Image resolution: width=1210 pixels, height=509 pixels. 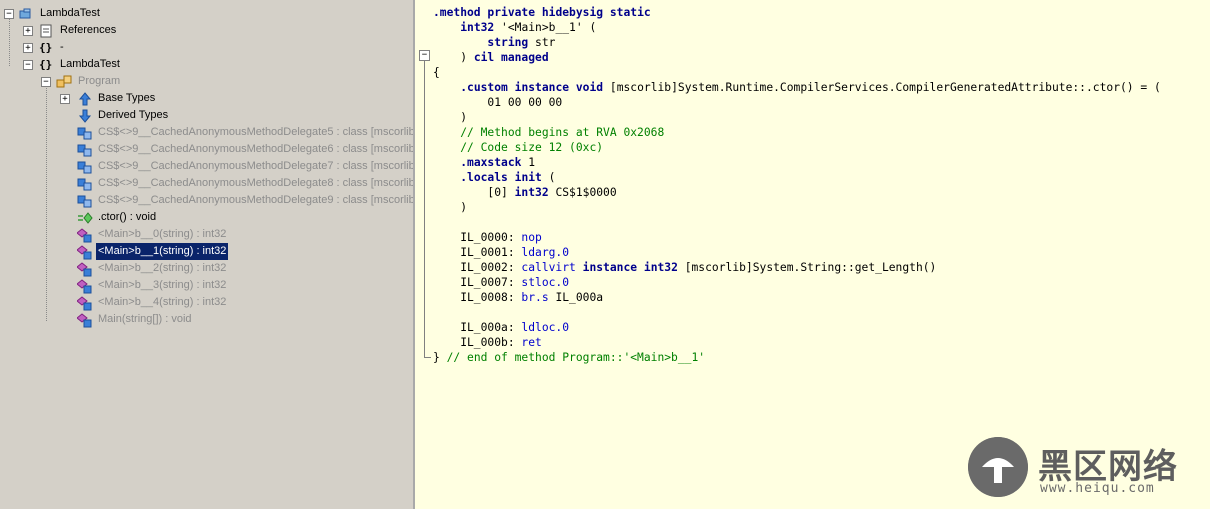 What do you see at coordinates (427, 357) in the screenshot?
I see `fold-guide-end` at bounding box center [427, 357].